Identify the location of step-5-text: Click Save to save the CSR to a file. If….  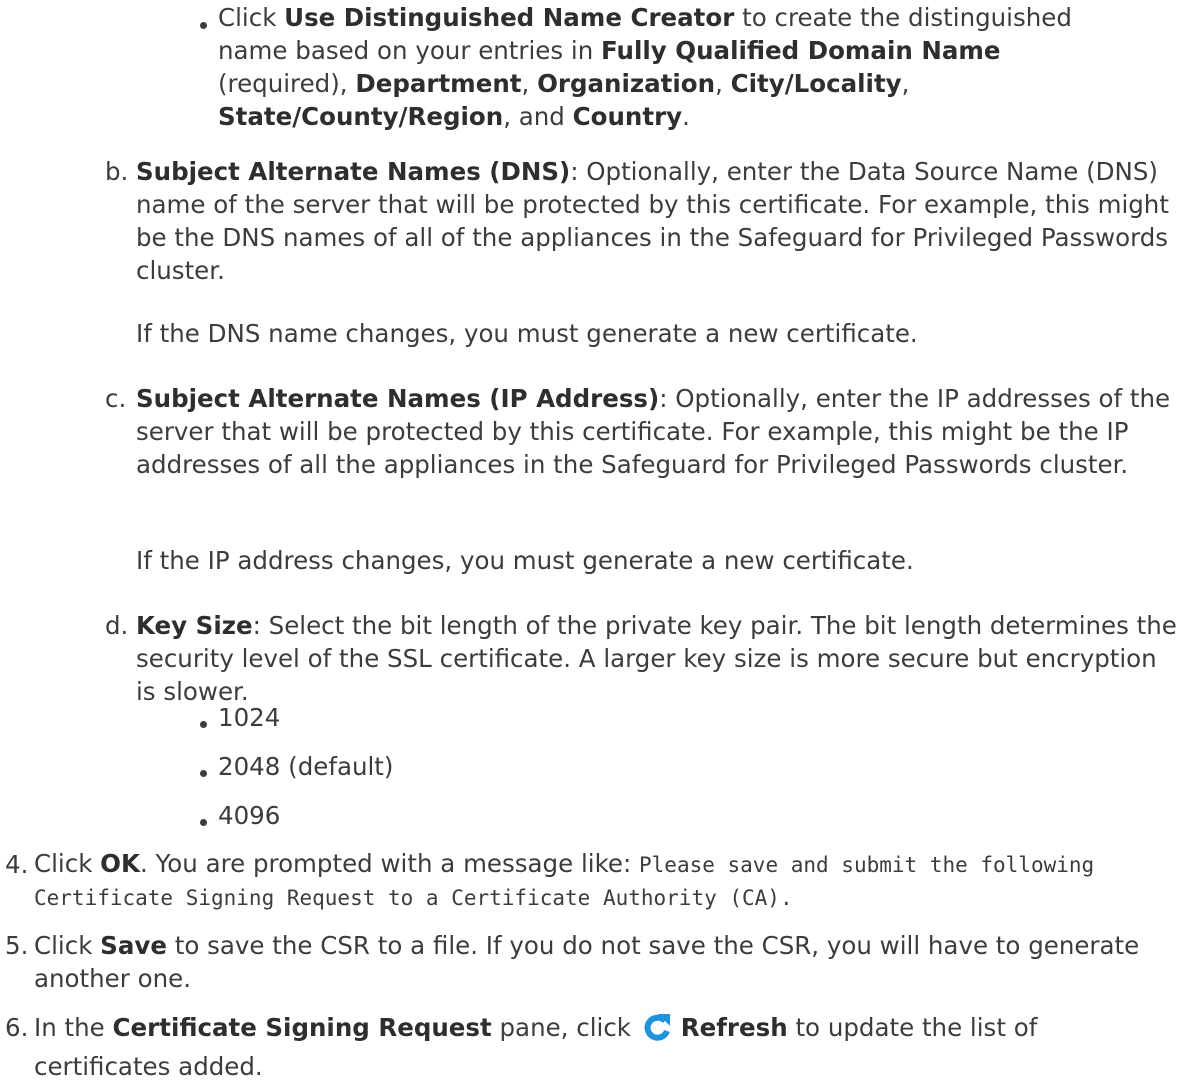
(587, 962).